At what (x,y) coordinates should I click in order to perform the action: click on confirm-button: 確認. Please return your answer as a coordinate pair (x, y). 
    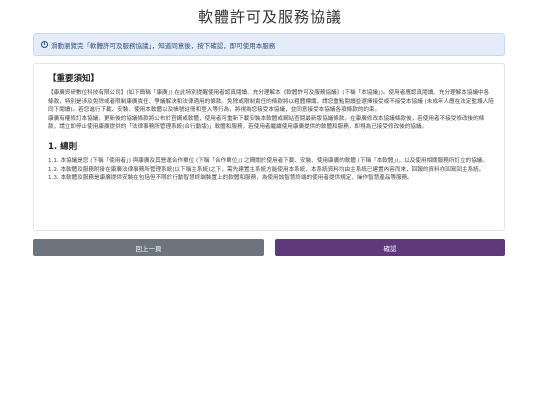
    Looking at the image, I should click on (390, 247).